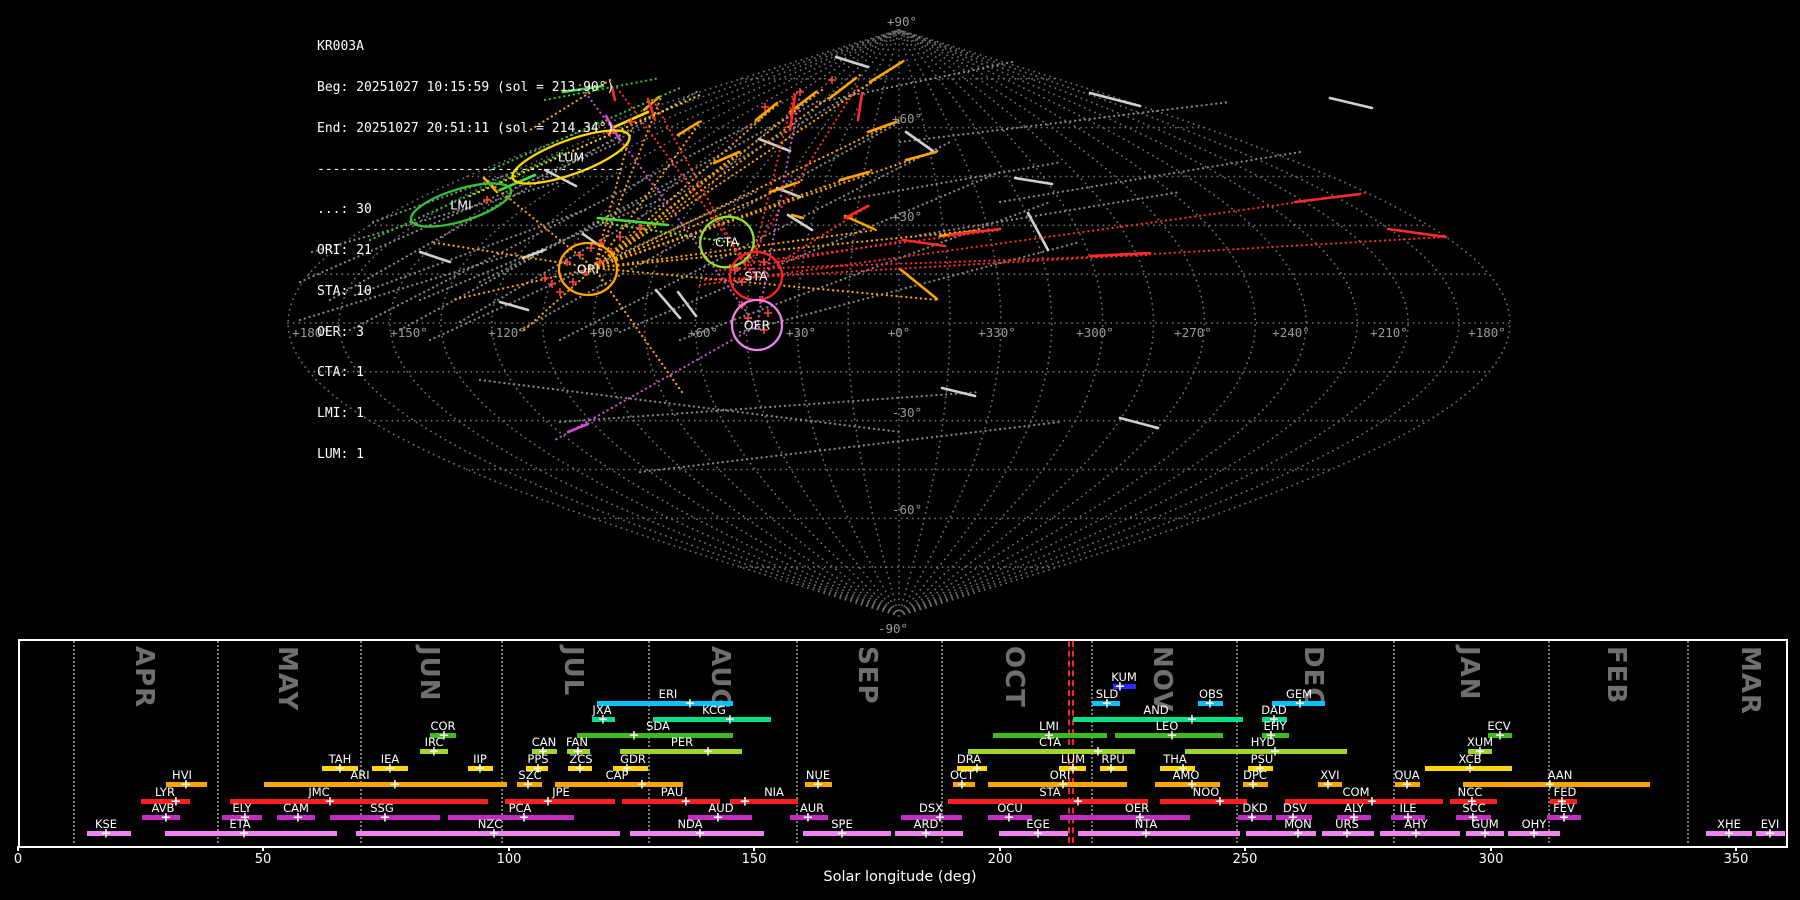 The image size is (1800, 900). I want to click on x-tick-label-200: 200, so click(1000, 859).